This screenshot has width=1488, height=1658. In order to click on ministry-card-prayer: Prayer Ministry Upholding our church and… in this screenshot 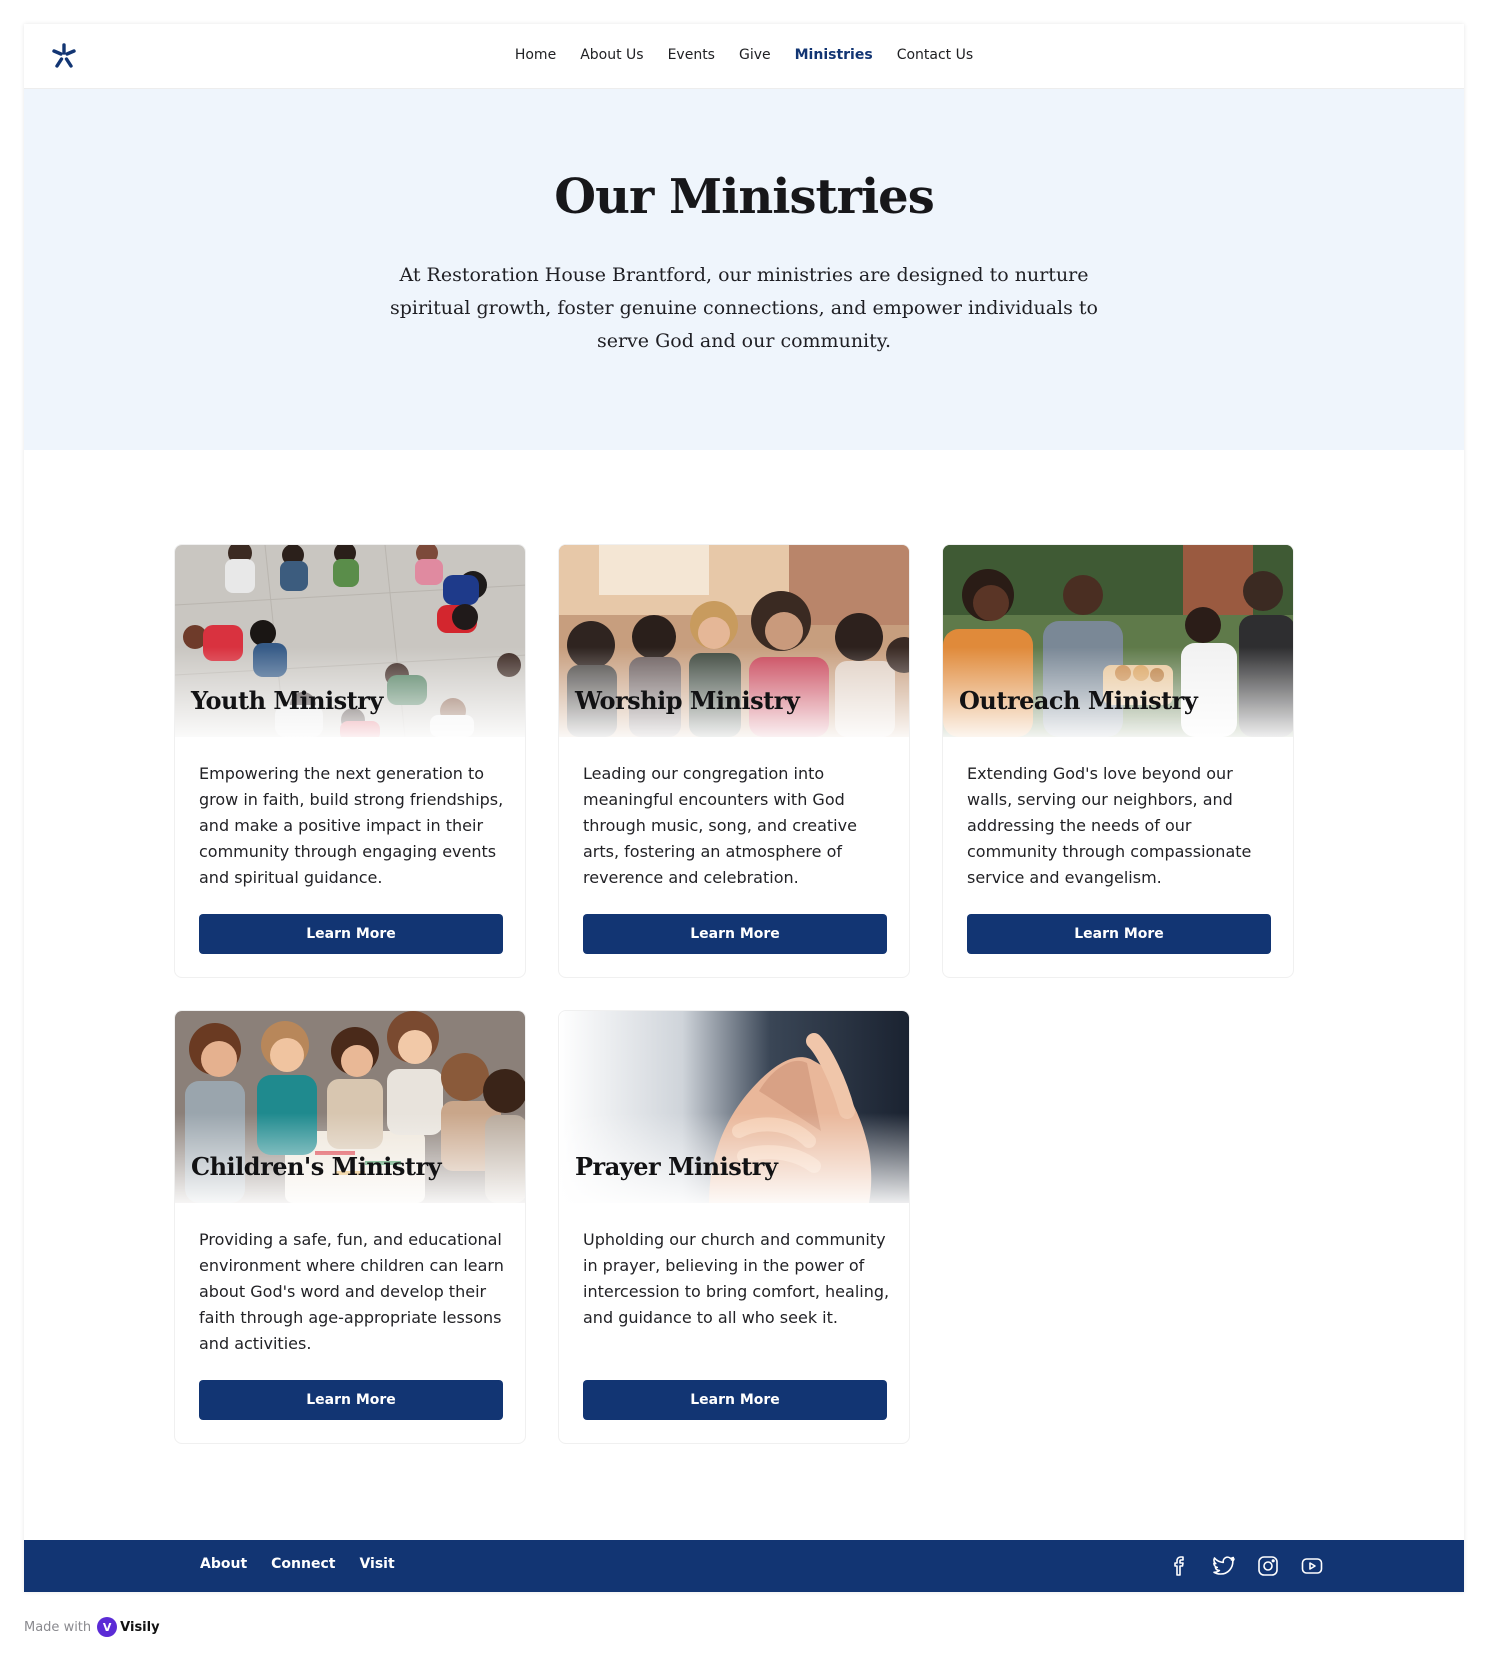, I will do `click(734, 1227)`.